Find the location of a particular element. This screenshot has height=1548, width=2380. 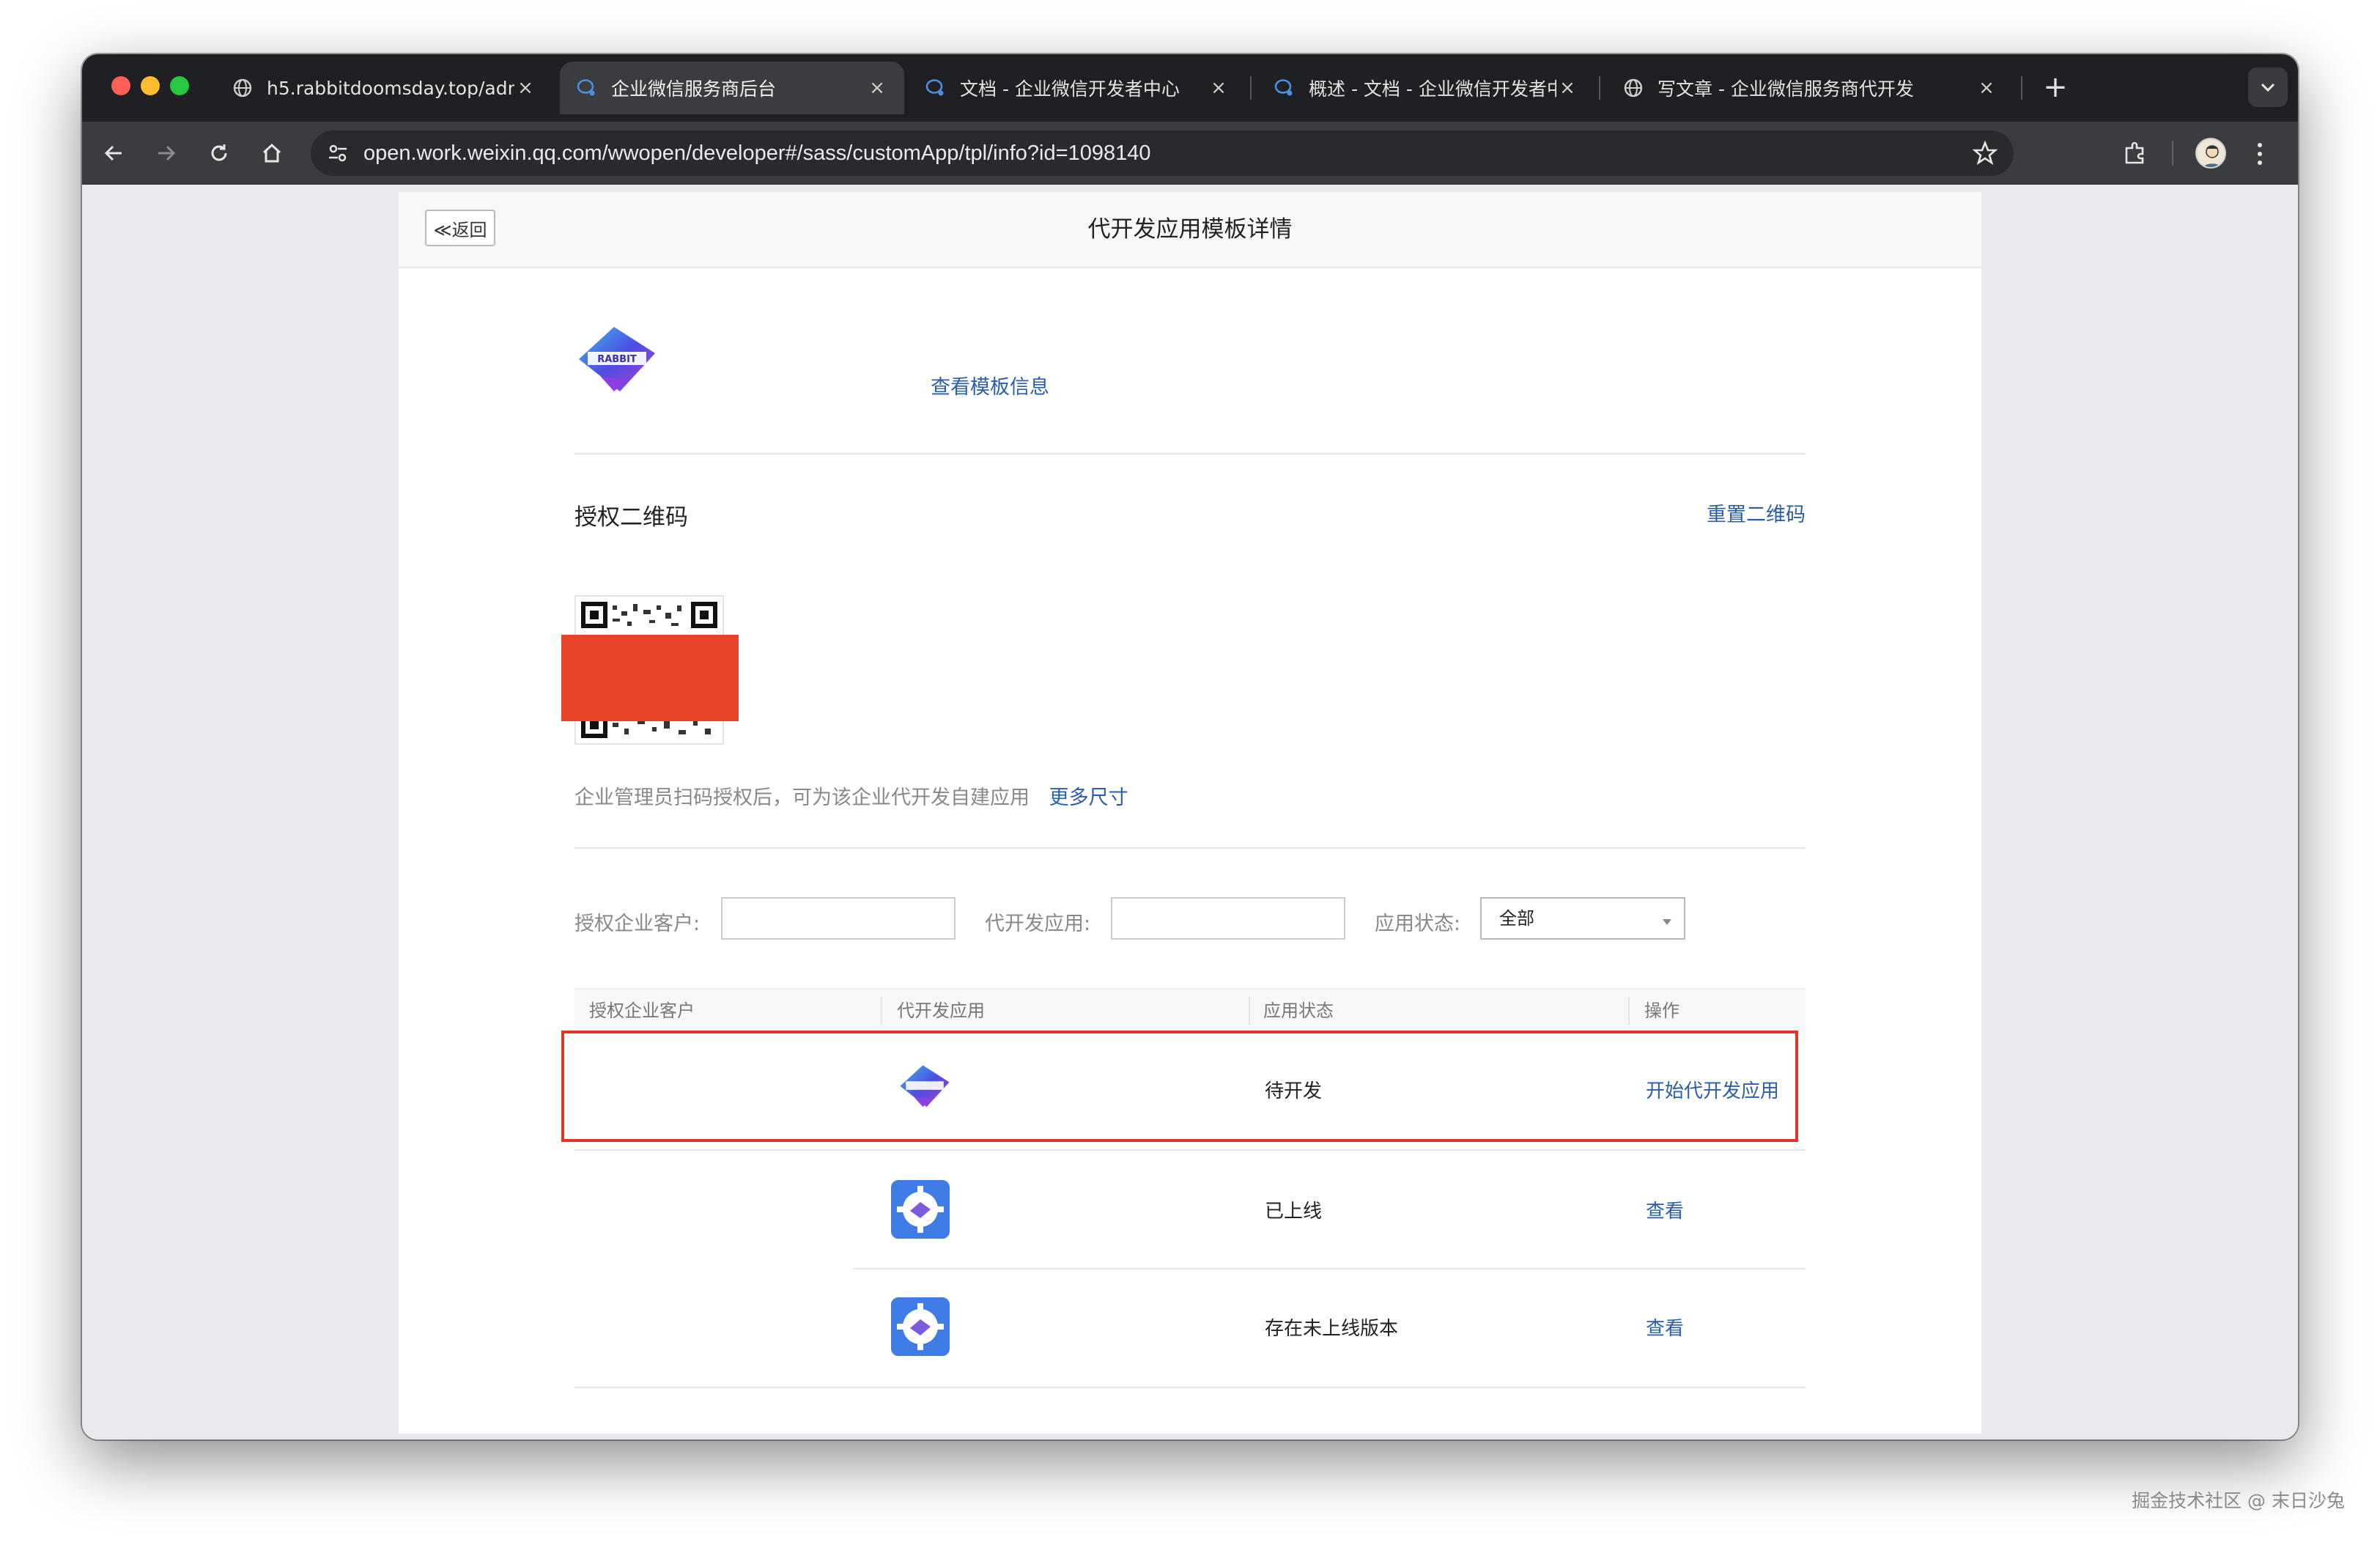

app-filter-input is located at coordinates (1228, 918).